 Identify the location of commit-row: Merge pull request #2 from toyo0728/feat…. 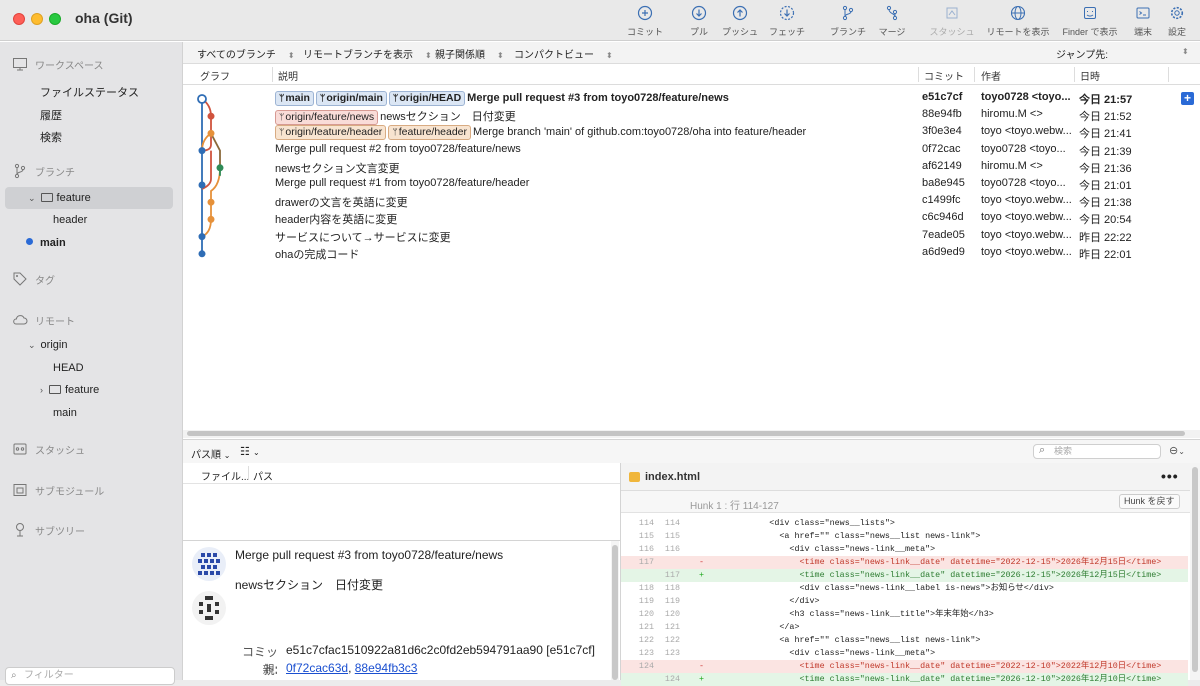
(691, 150).